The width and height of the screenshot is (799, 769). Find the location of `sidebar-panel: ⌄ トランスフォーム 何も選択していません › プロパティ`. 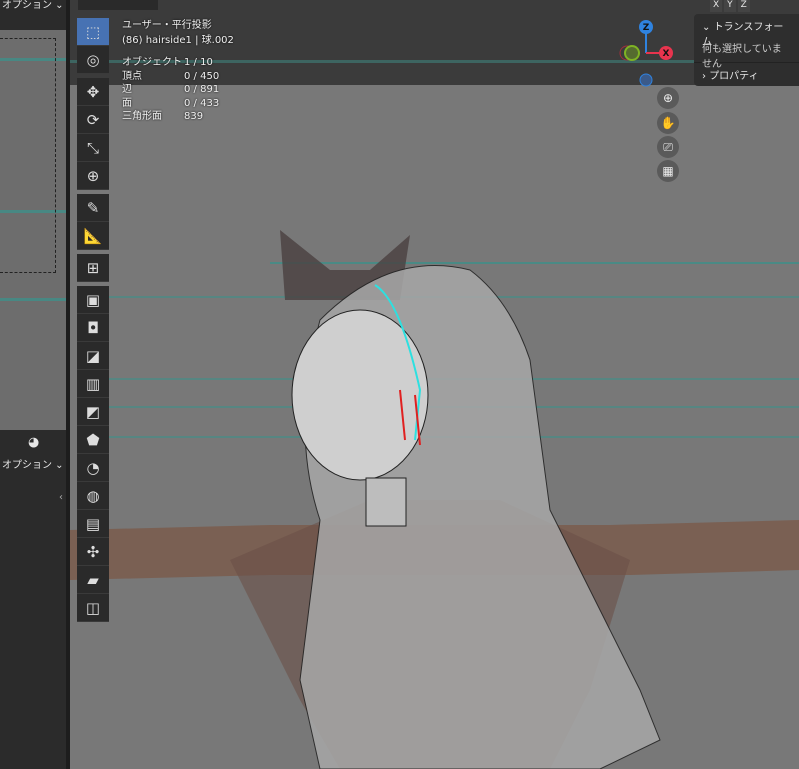

sidebar-panel: ⌄ トランスフォーム 何も選択していません › プロパティ is located at coordinates (746, 50).